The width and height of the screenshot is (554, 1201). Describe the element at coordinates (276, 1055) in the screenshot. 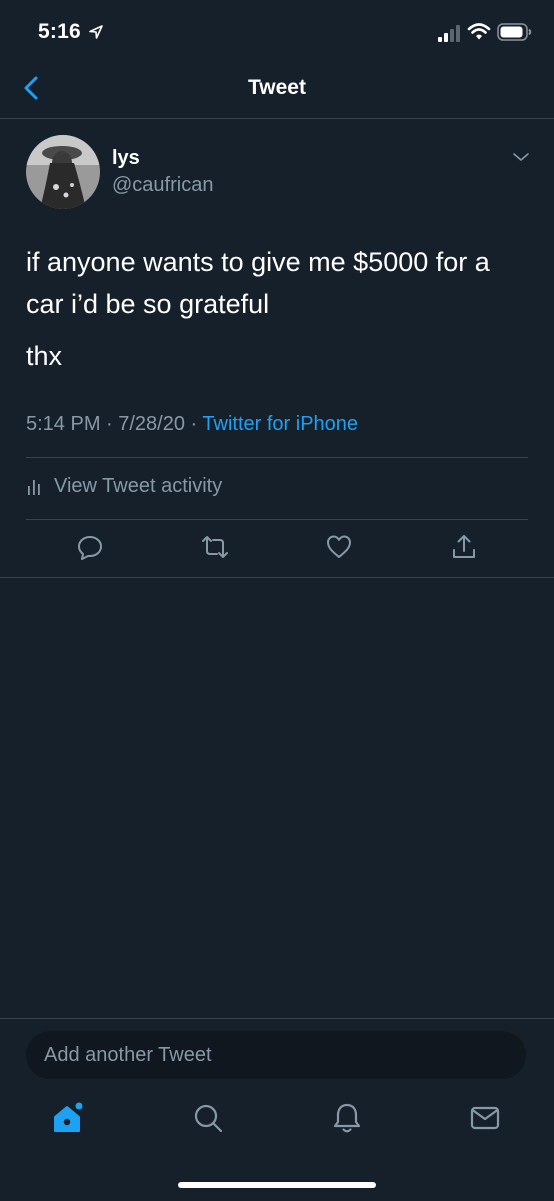

I see `add-another-tweet-input` at that location.